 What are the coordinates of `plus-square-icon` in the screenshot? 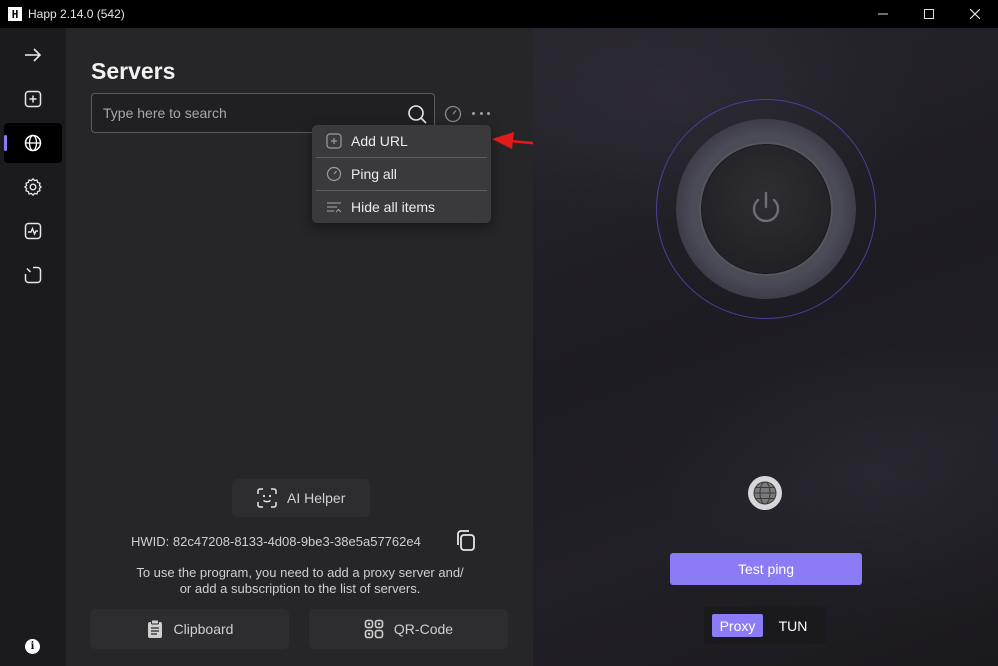 It's located at (33, 99).